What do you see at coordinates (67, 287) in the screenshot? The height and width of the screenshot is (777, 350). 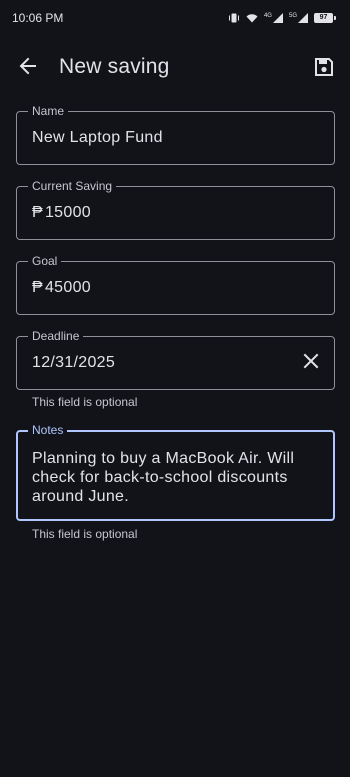 I see `goal-amount: 45000` at bounding box center [67, 287].